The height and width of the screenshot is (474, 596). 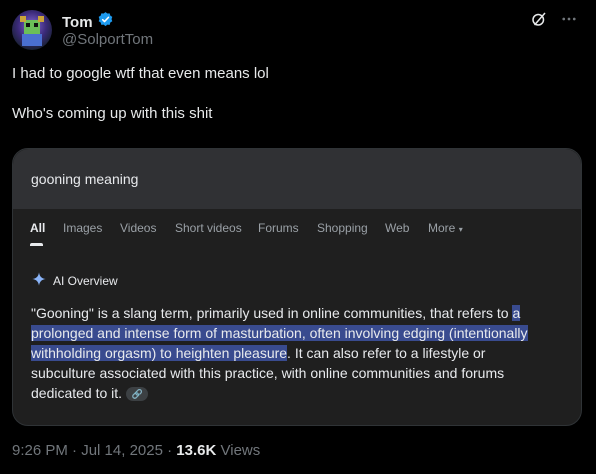 I want to click on tweet-date: Jul 14, 2025, so click(x=122, y=450).